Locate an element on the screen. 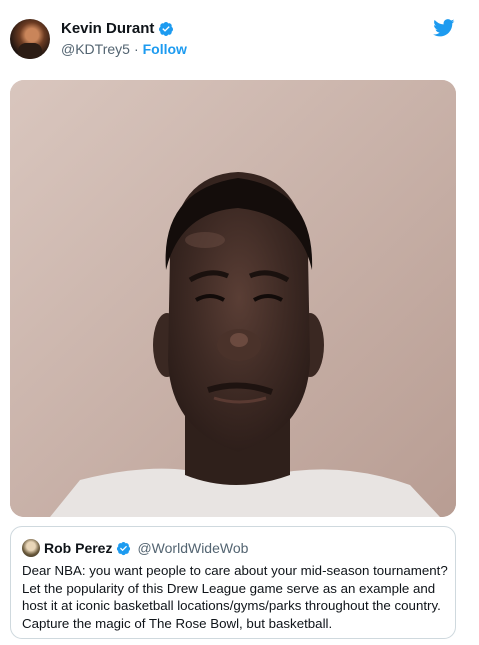 This screenshot has height=645, width=479. follow-button: Follow is located at coordinates (165, 49).